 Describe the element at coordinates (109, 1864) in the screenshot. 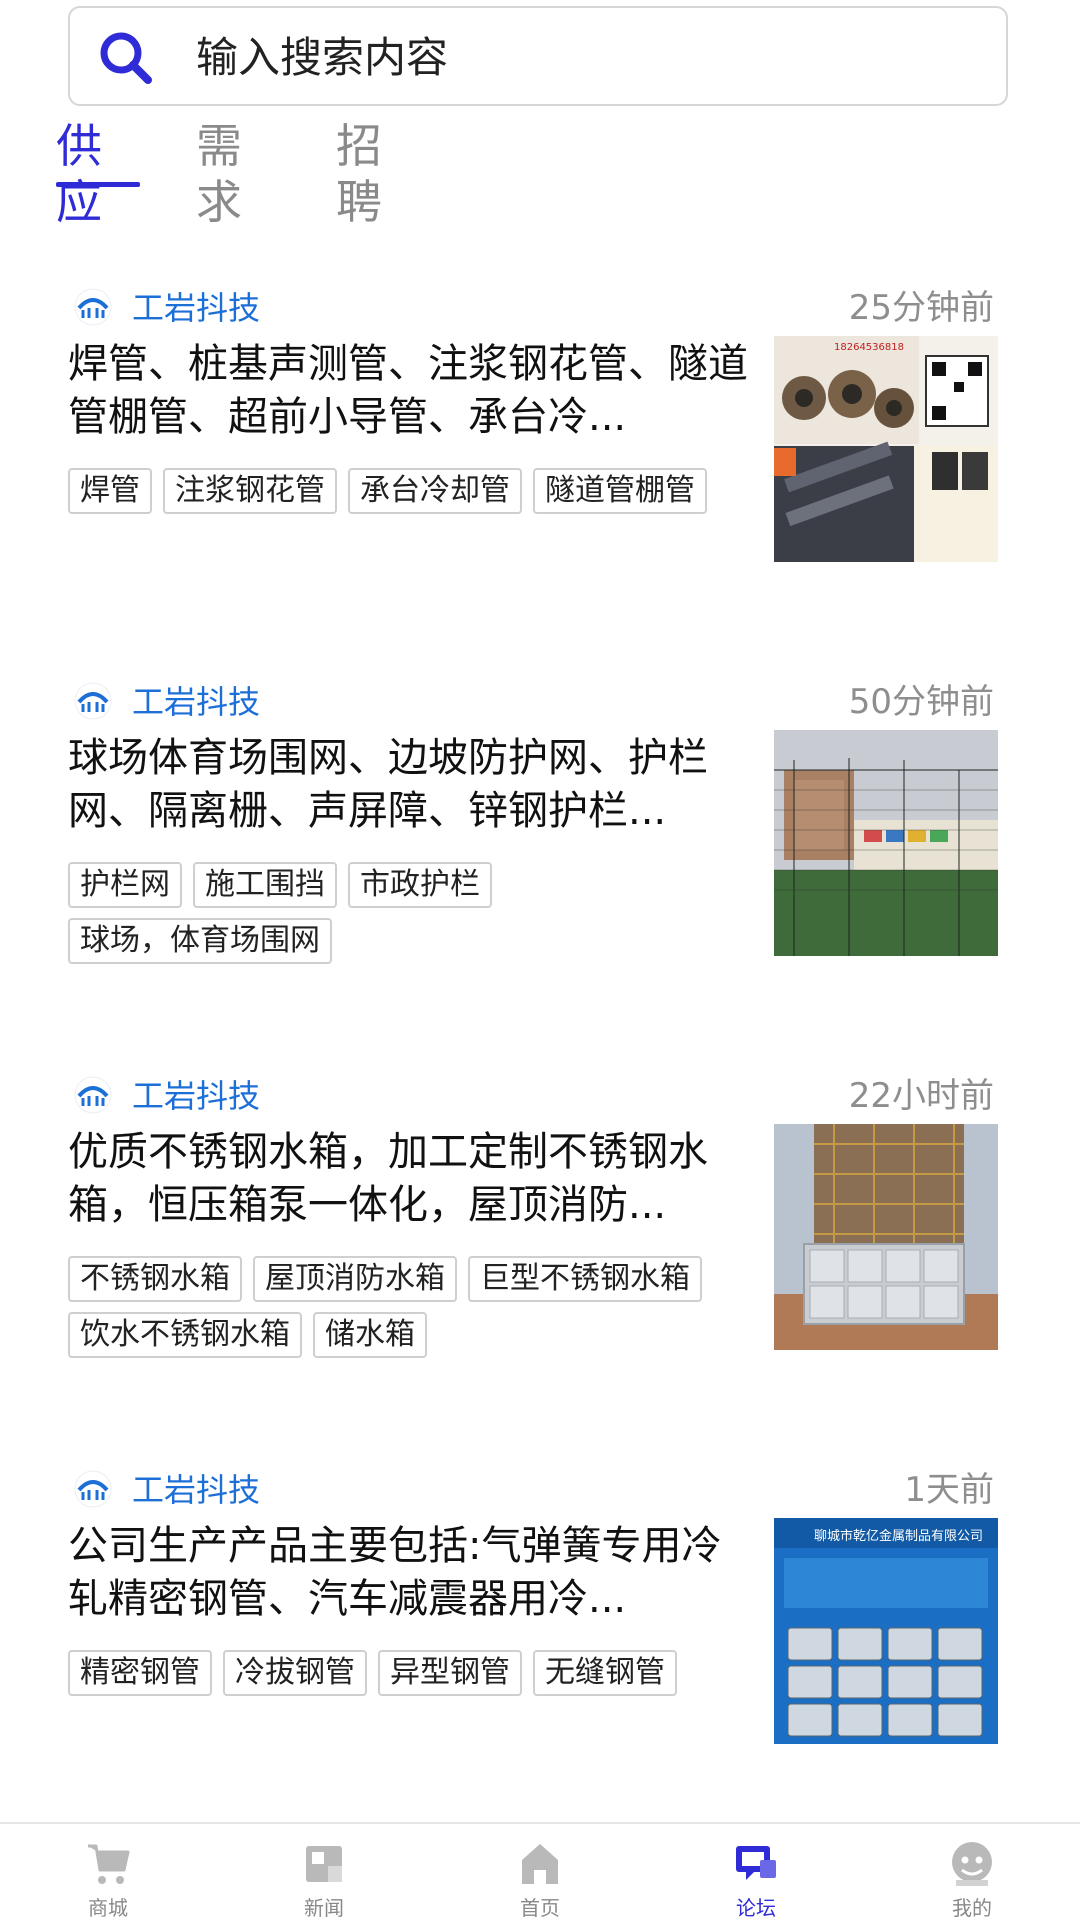

I see `cart-icon` at that location.